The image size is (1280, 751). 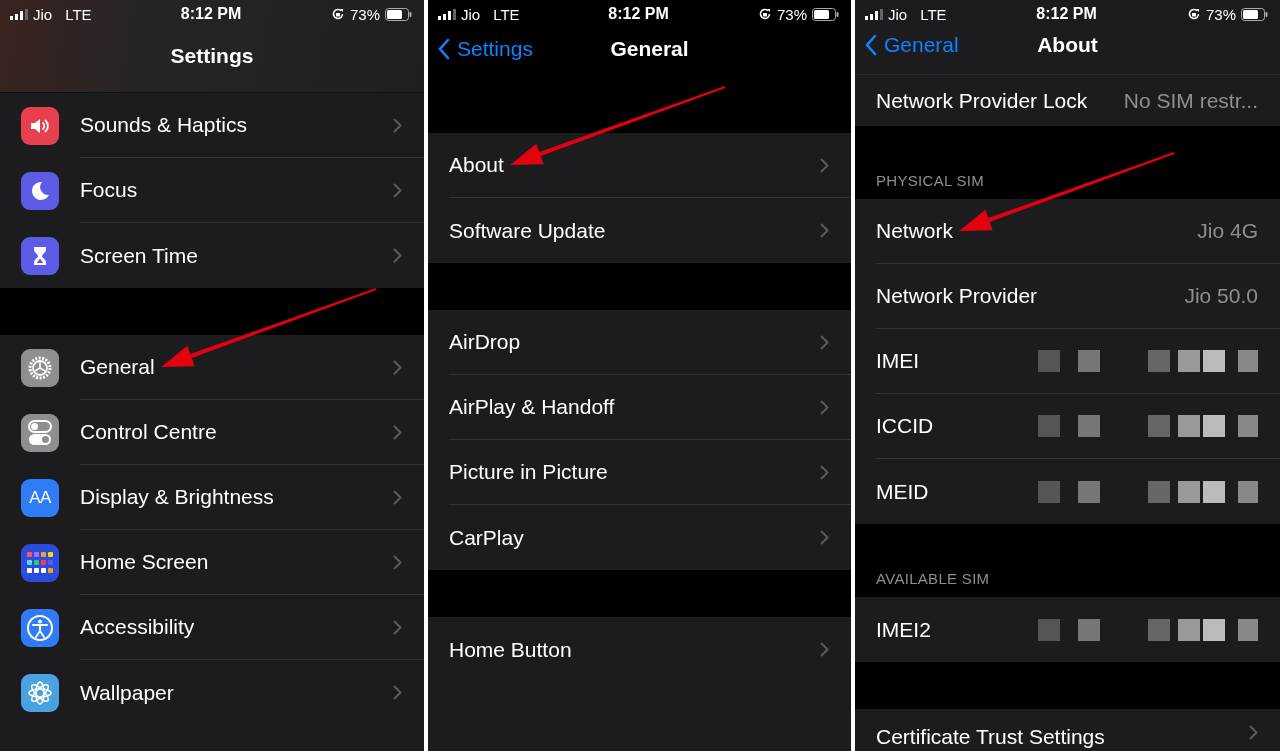 What do you see at coordinates (40, 497) in the screenshot?
I see `display-icon: AA` at bounding box center [40, 497].